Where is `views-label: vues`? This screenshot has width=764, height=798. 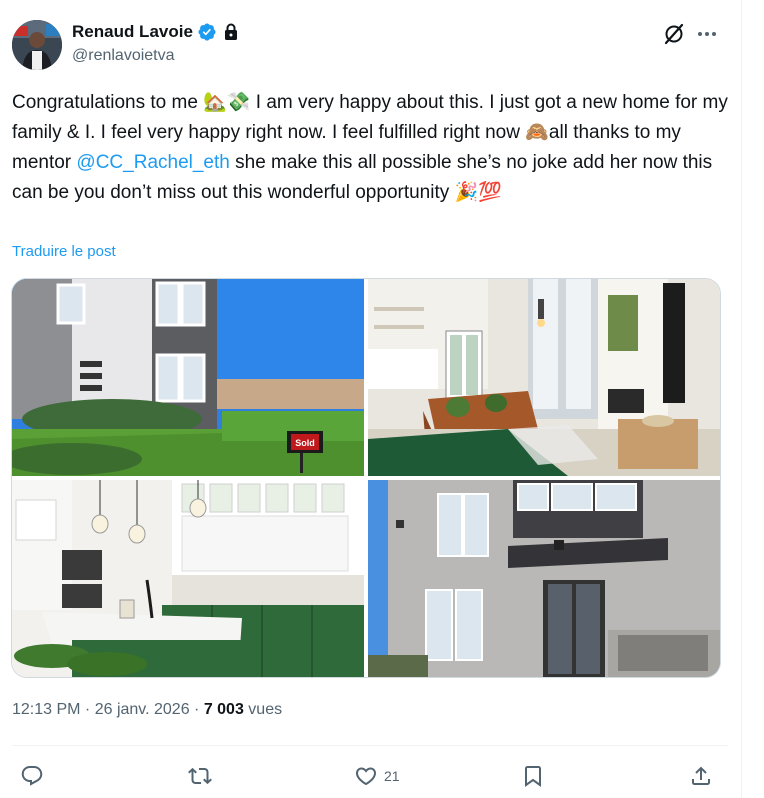 views-label: vues is located at coordinates (263, 709).